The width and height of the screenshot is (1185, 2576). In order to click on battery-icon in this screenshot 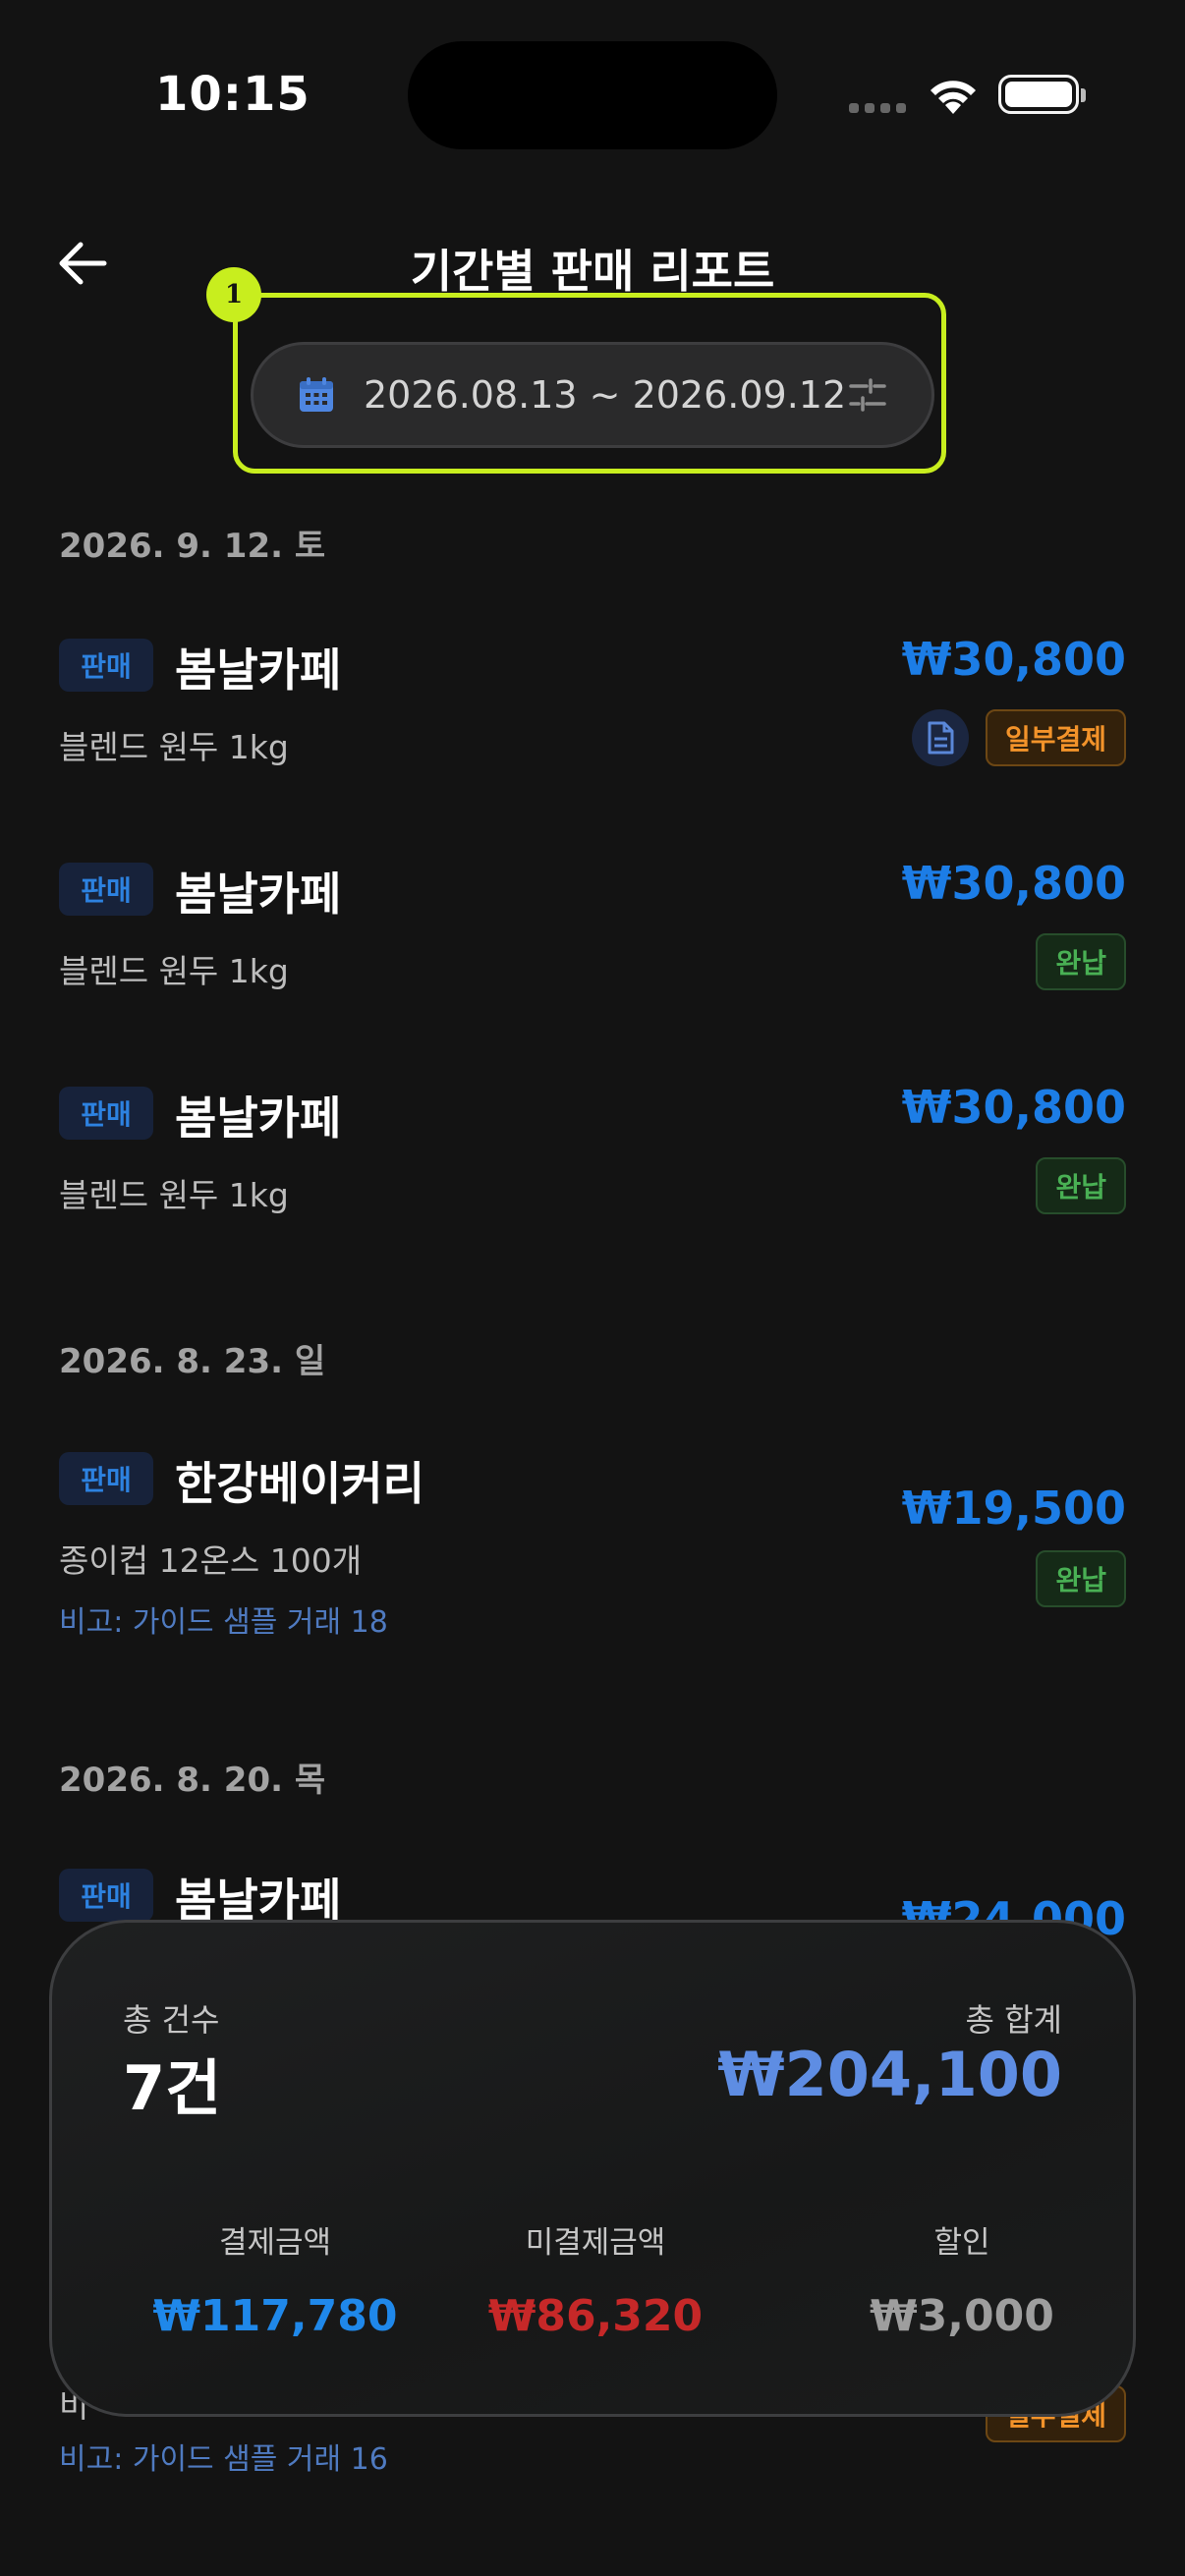, I will do `click(1042, 94)`.